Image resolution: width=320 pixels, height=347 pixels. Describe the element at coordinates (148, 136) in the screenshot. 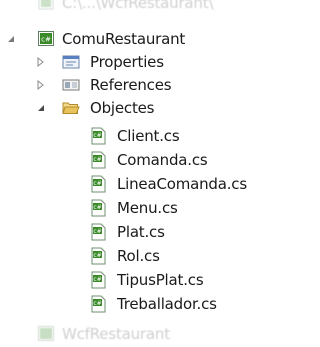

I see `tree-item-label: Client.cs` at that location.